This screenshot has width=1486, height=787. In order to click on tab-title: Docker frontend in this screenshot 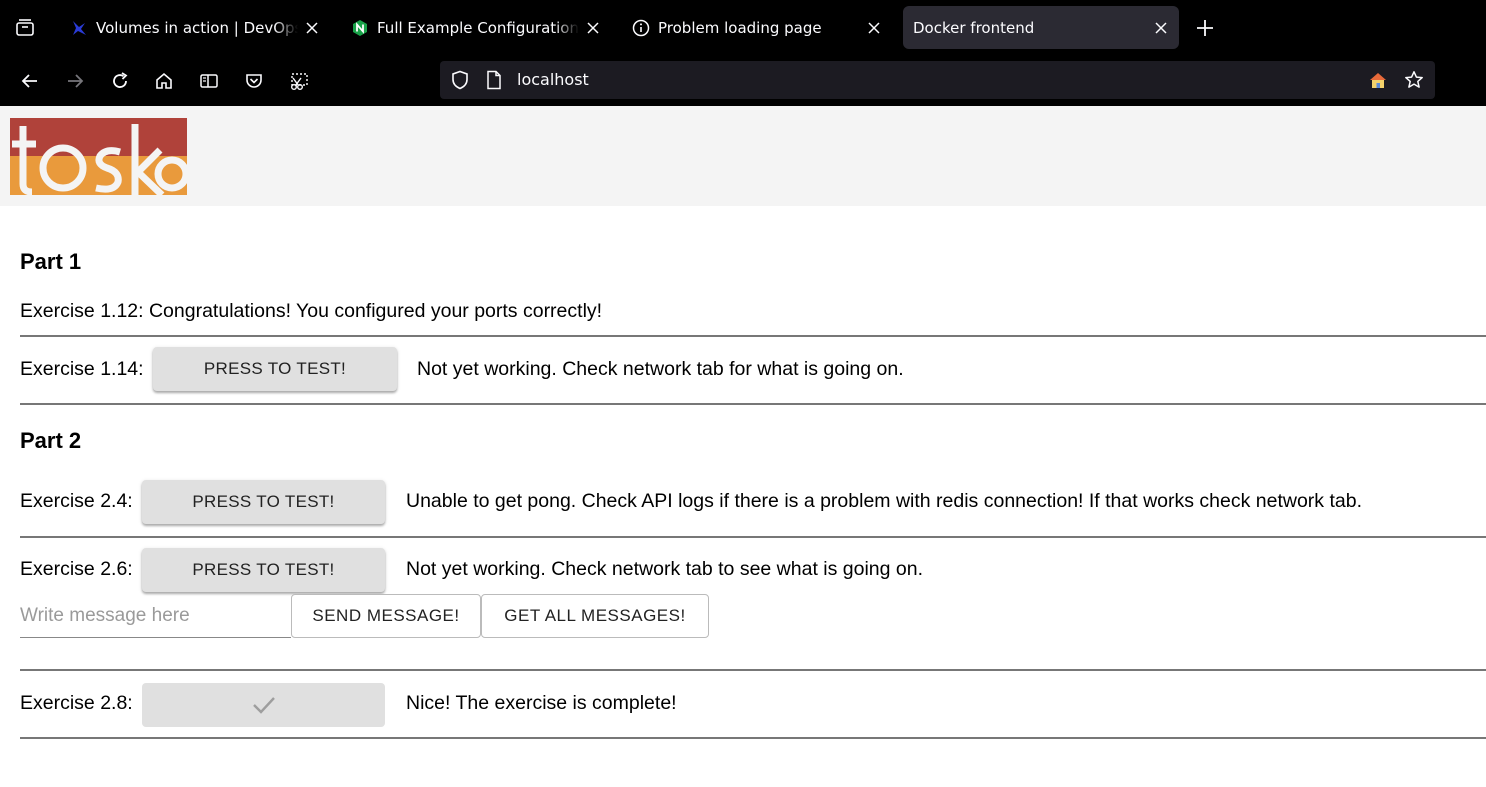, I will do `click(974, 27)`.